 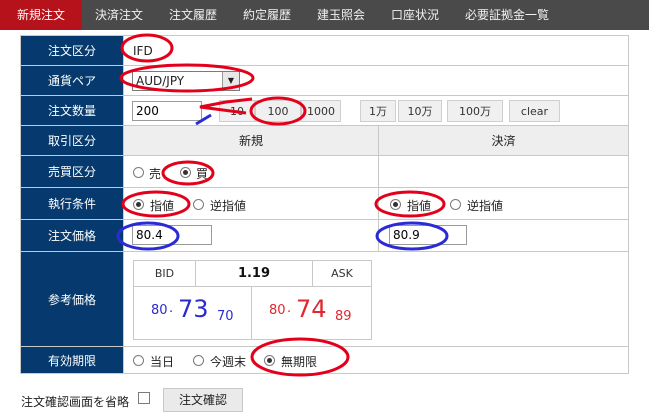 What do you see at coordinates (198, 360) in the screenshot?
I see `validity-week-radio` at bounding box center [198, 360].